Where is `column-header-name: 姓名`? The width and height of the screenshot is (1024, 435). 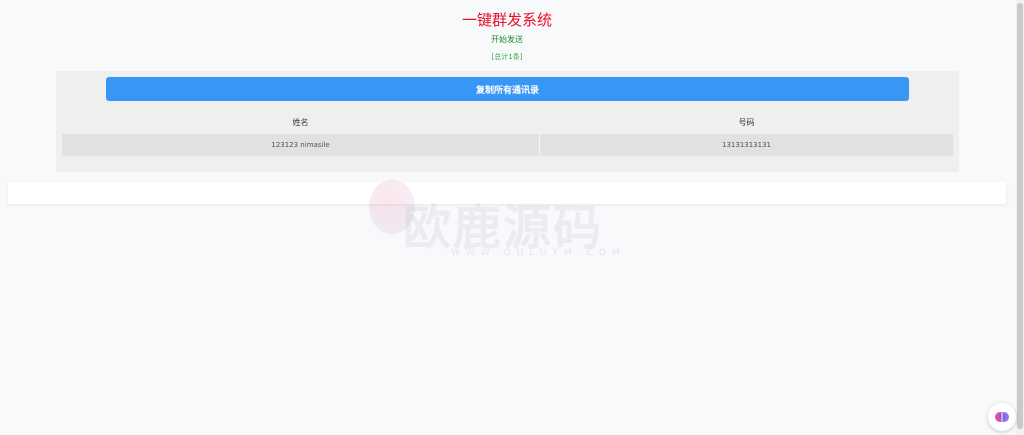
column-header-name: 姓名 is located at coordinates (300, 122).